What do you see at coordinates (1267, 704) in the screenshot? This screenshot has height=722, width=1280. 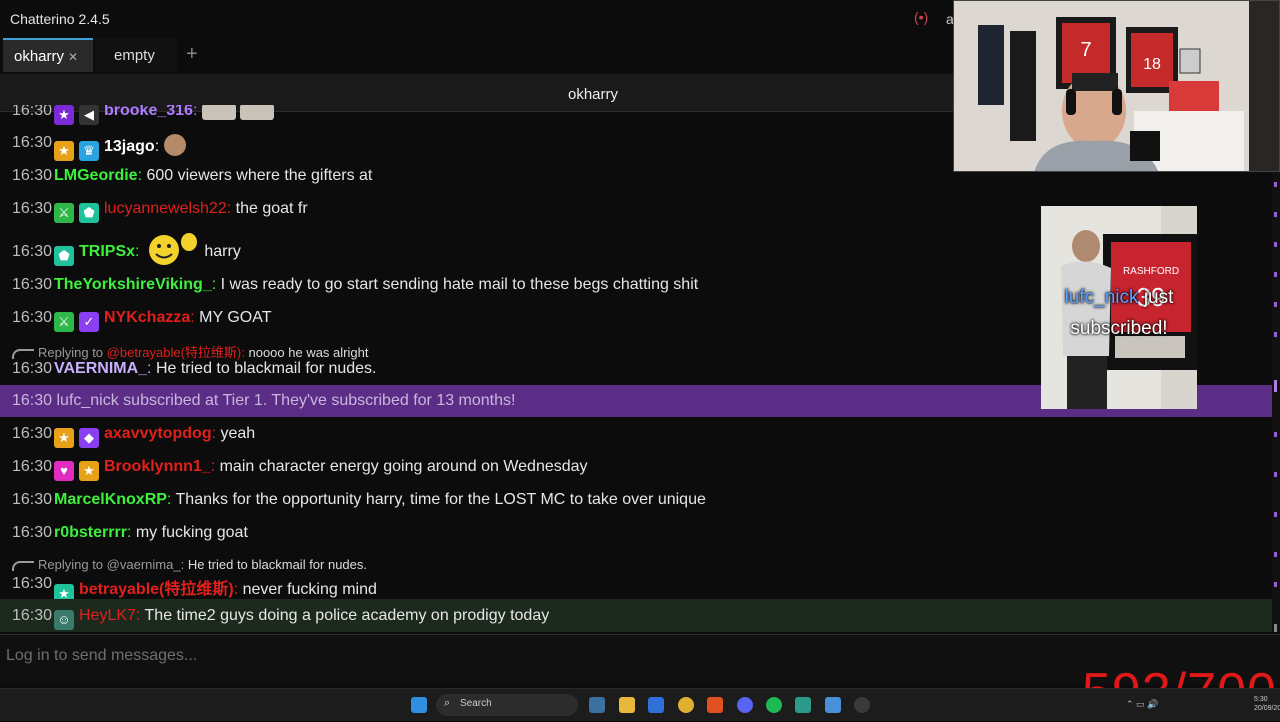 I see `clock: 5:30 20/09/2023` at bounding box center [1267, 704].